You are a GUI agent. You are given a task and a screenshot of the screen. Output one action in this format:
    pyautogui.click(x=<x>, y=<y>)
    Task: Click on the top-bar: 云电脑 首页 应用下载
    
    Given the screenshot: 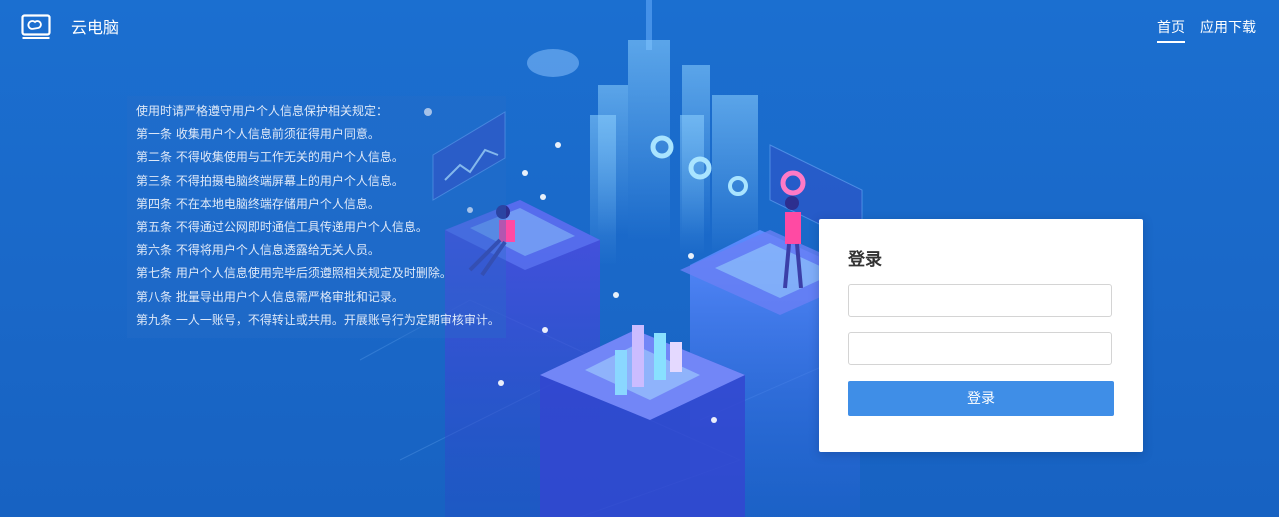 What is the action you would take?
    pyautogui.click(x=639, y=28)
    